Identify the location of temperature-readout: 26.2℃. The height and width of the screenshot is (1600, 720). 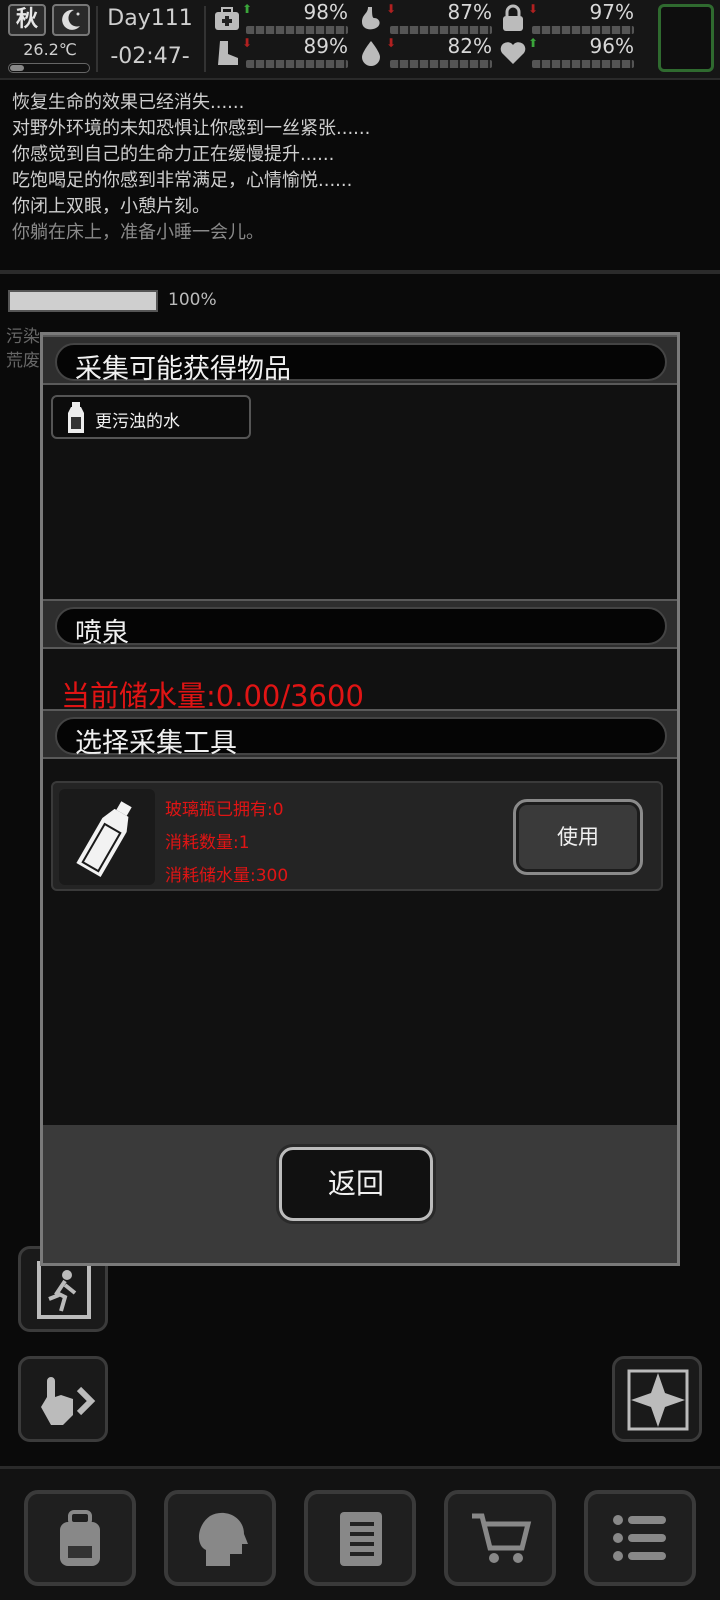
(50, 49).